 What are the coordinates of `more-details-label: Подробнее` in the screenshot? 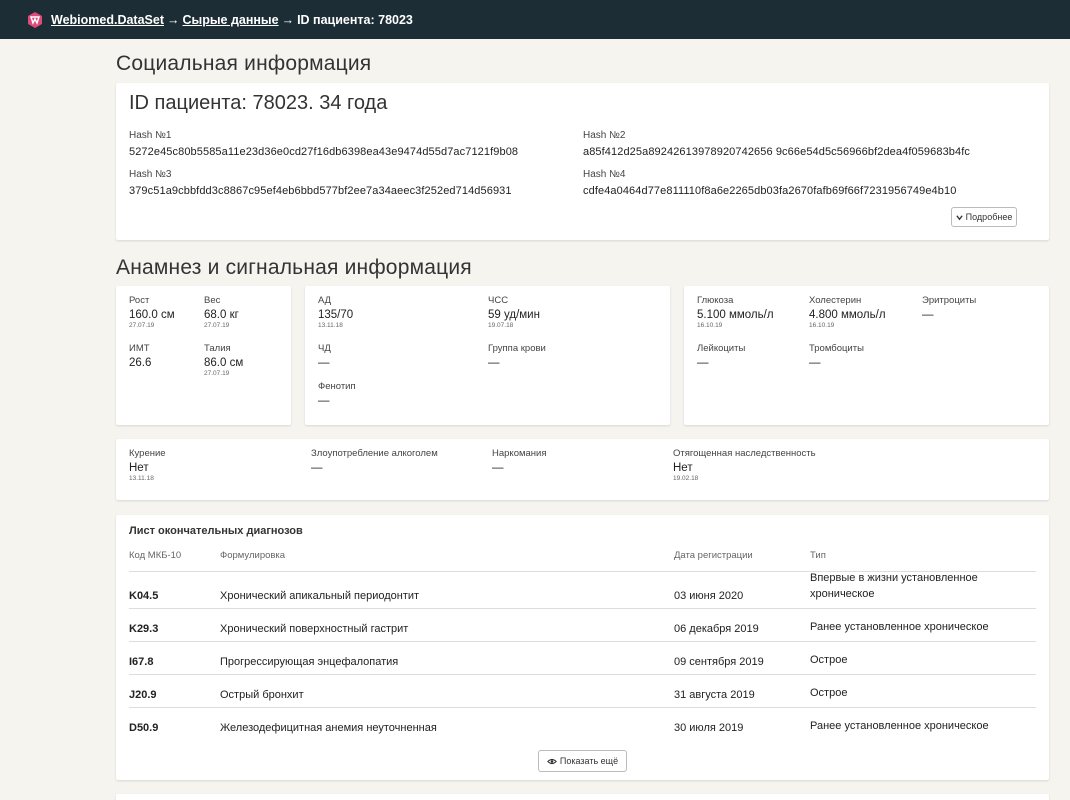 It's located at (989, 217).